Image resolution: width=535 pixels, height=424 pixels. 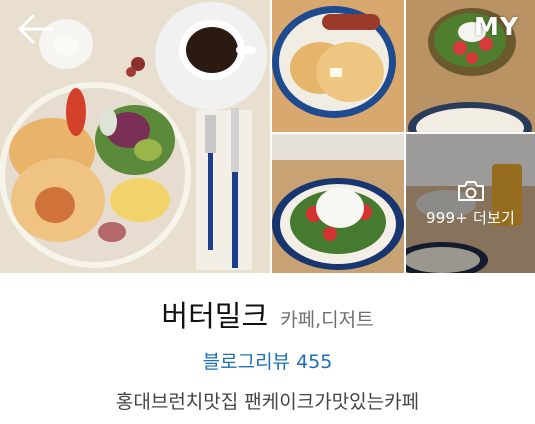 What do you see at coordinates (470, 191) in the screenshot?
I see `camera-icon` at bounding box center [470, 191].